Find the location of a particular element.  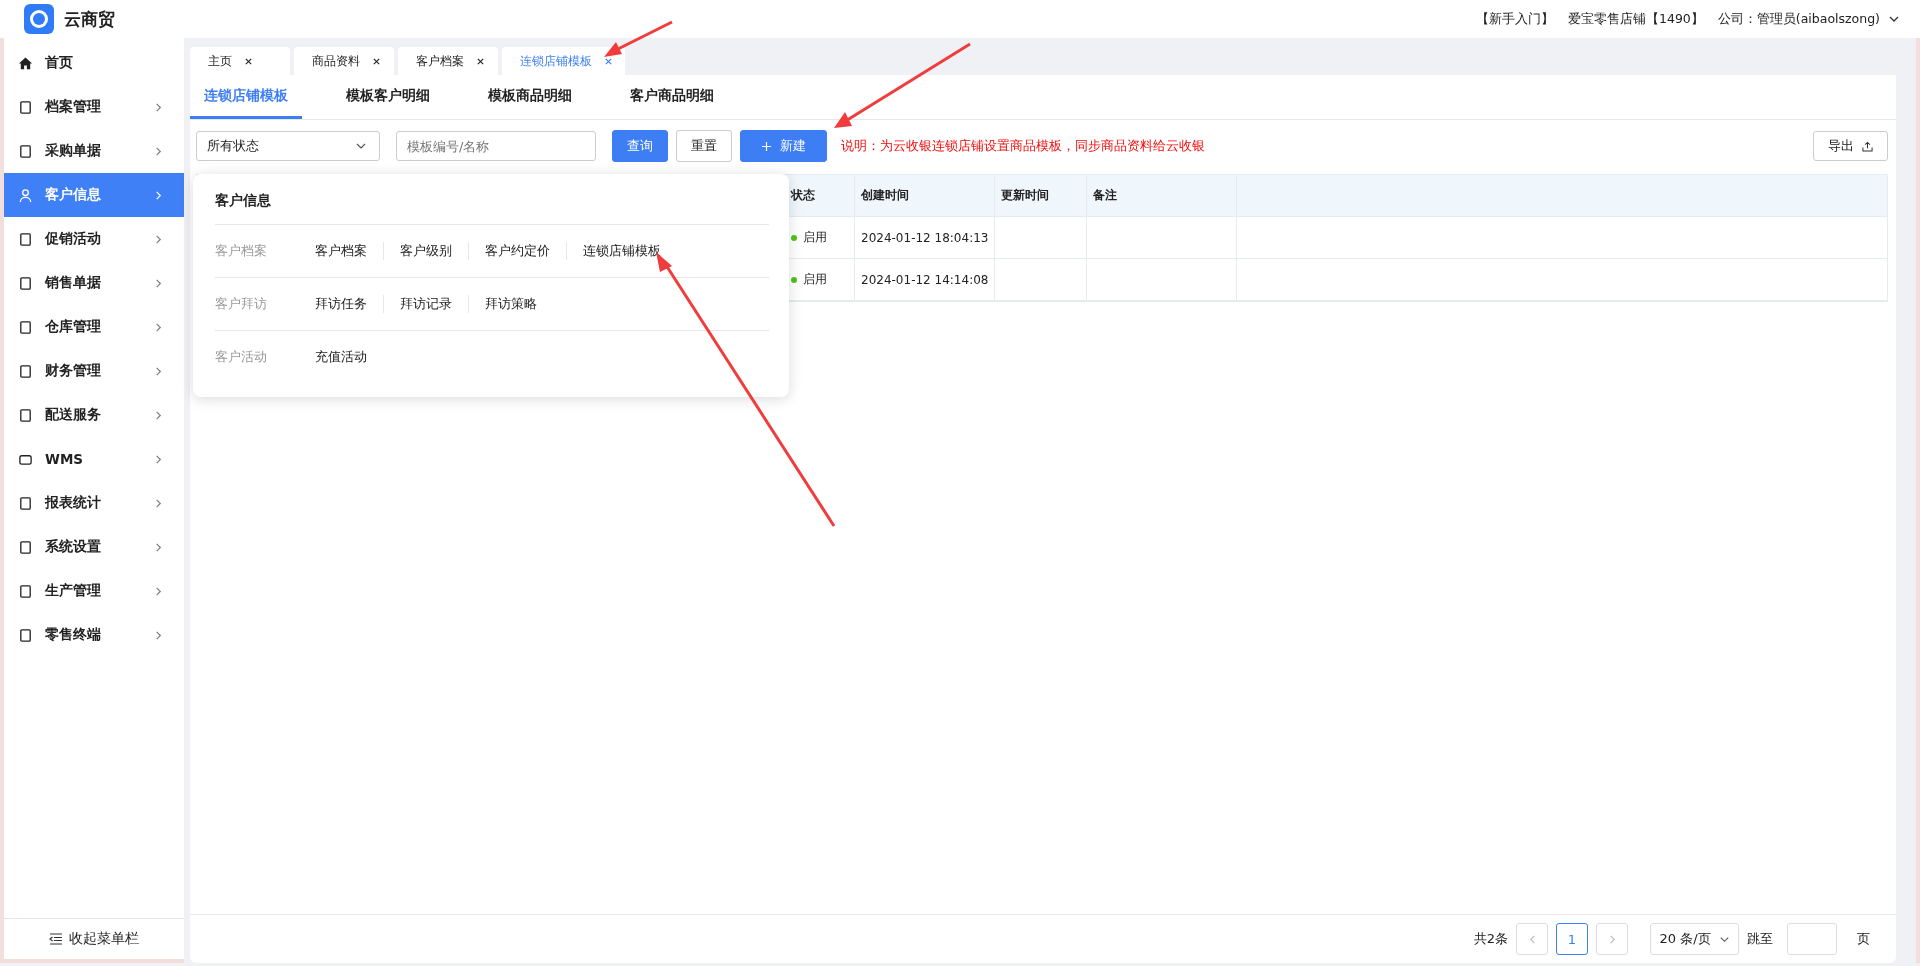

annotation-arrow is located at coordinates (638, 38).